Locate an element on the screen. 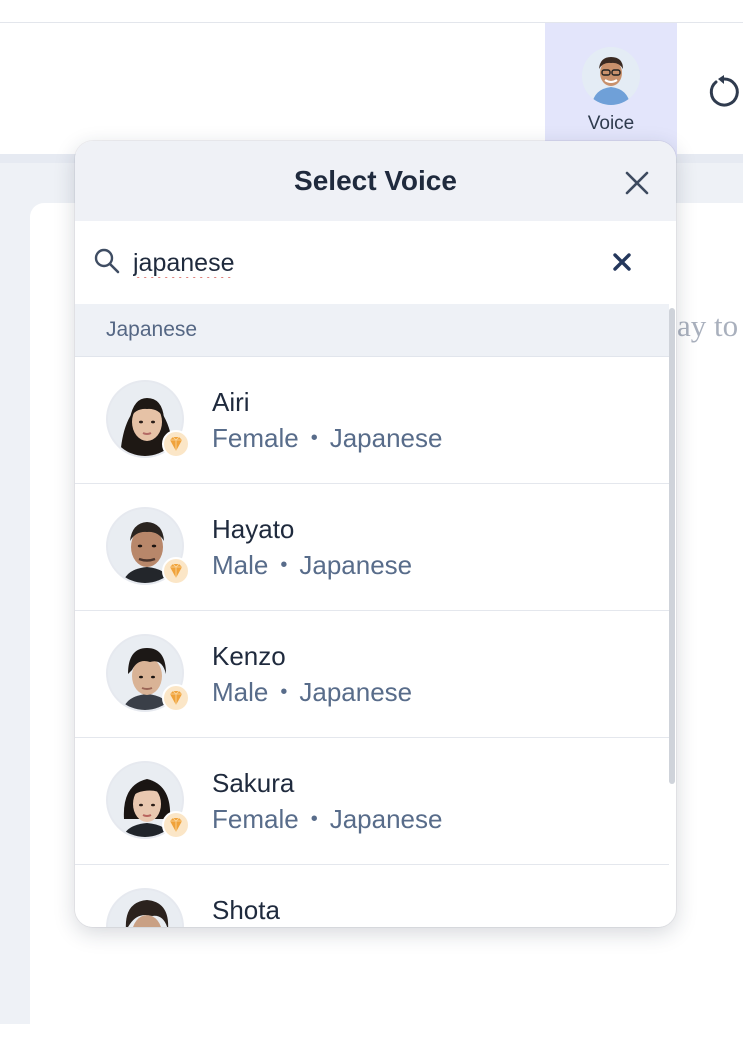 Image resolution: width=743 pixels, height=1043 pixels. voice-button: Voice is located at coordinates (611, 90).